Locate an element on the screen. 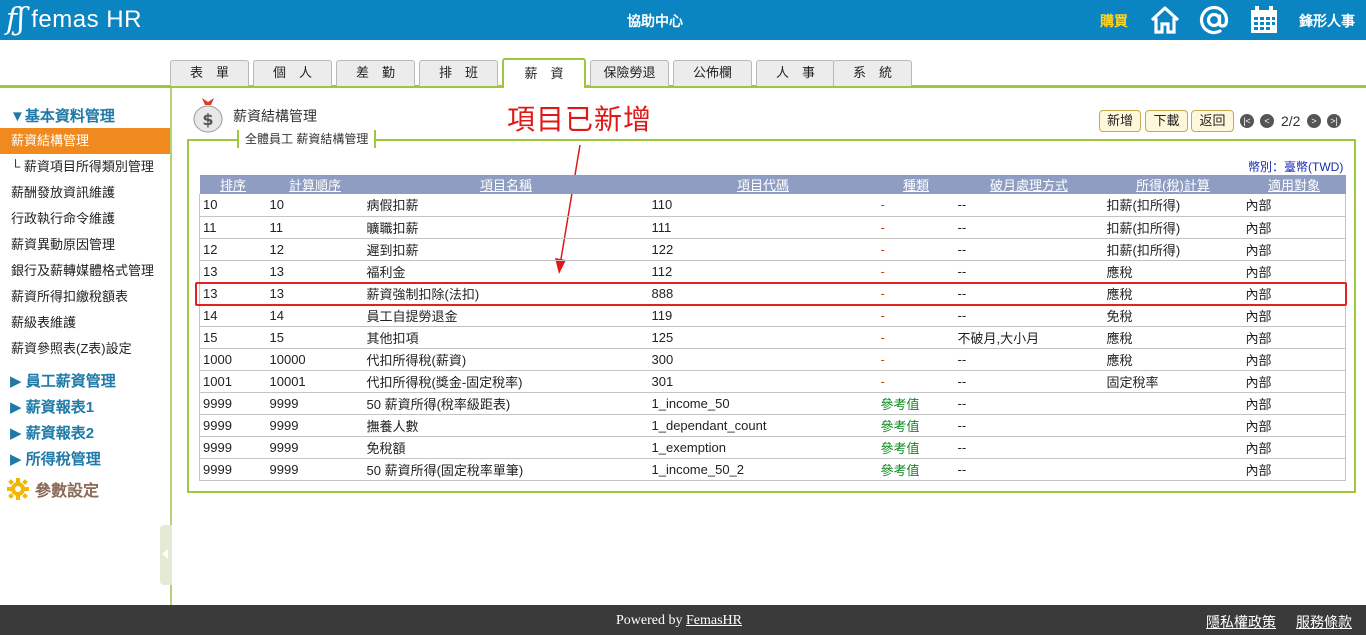 The height and width of the screenshot is (635, 1366). table-row: 9999 9999 免稅額 1_exemption 參考值 -- 內部 is located at coordinates (772, 447).